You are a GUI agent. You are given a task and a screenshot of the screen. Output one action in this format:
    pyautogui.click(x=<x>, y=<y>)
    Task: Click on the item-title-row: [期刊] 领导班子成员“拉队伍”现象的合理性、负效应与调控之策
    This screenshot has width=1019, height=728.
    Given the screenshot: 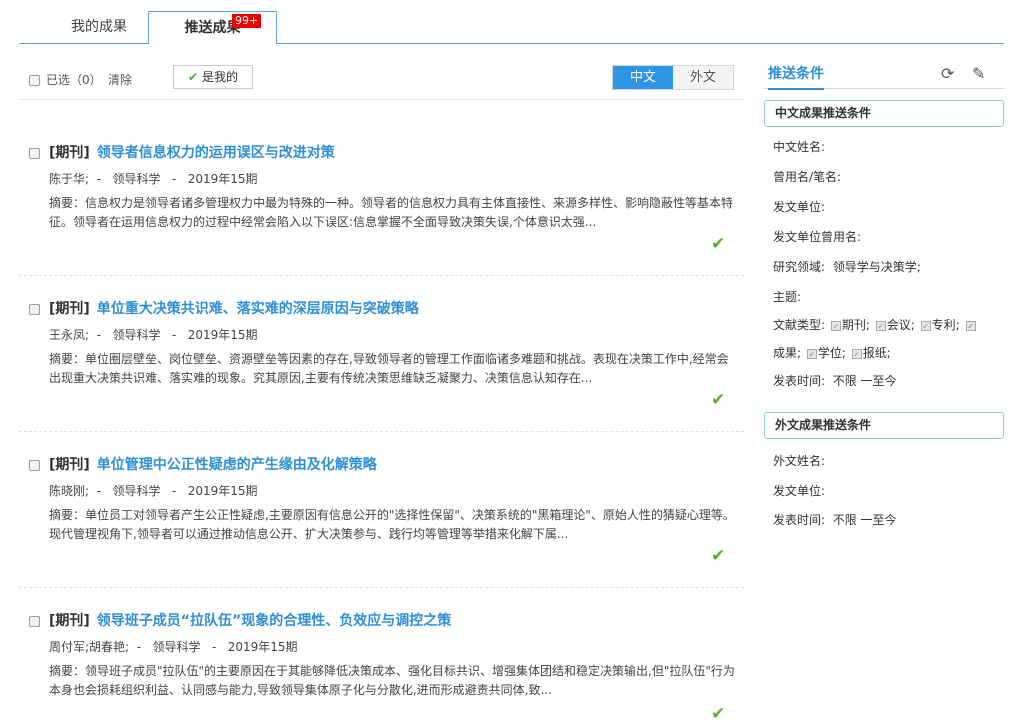 What is the action you would take?
    pyautogui.click(x=240, y=620)
    